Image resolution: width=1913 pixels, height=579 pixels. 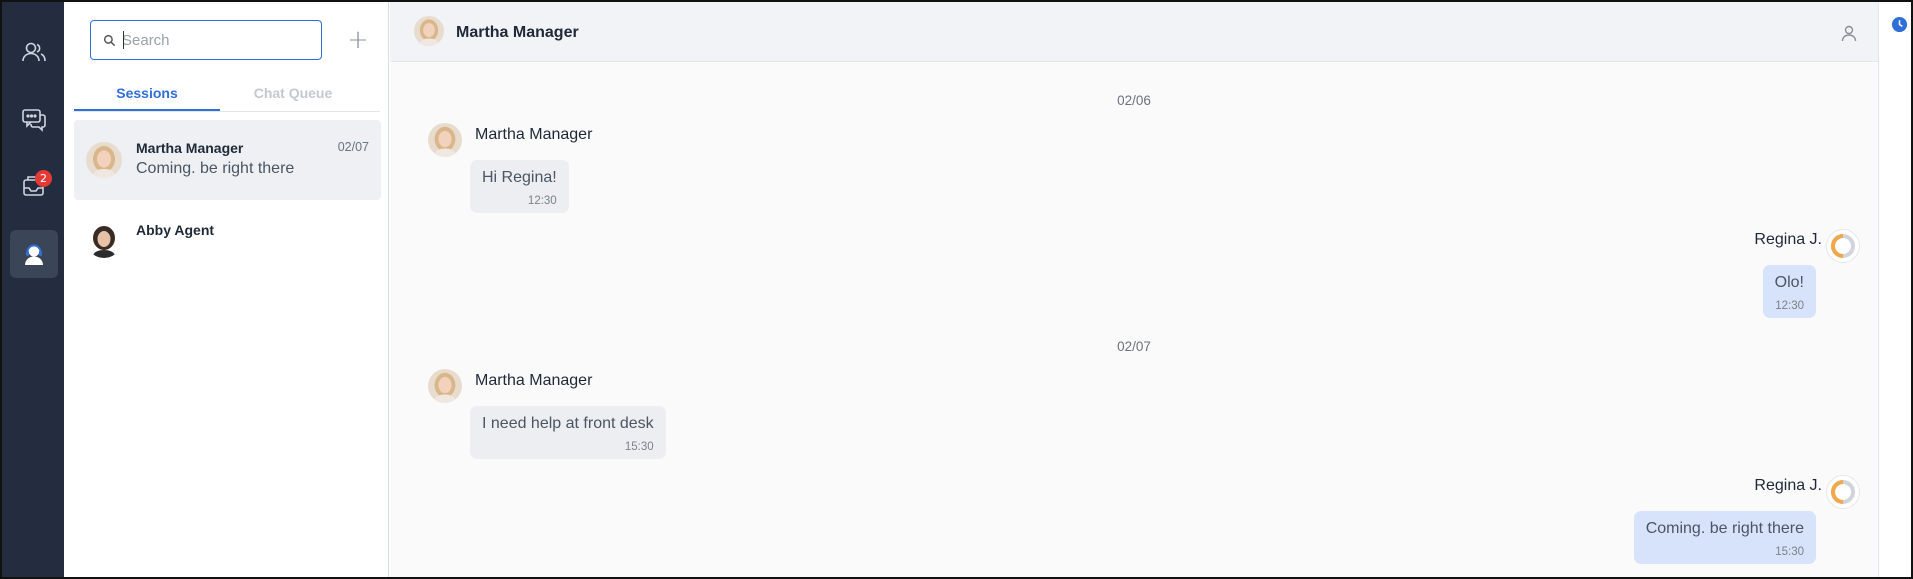 What do you see at coordinates (1724, 537) in the screenshot?
I see `message-bubble: Coming. be right there 15:30` at bounding box center [1724, 537].